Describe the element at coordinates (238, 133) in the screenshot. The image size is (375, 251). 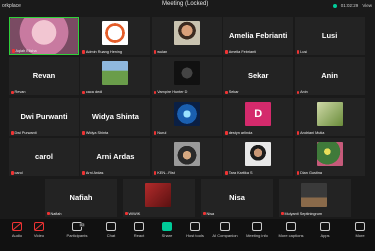
I see `participant-name-label: destyn arlinda` at that location.